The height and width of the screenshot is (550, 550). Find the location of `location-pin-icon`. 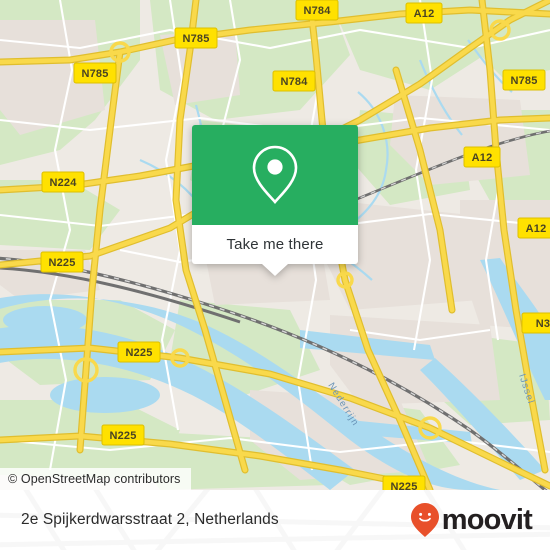

location-pin-icon is located at coordinates (275, 174).